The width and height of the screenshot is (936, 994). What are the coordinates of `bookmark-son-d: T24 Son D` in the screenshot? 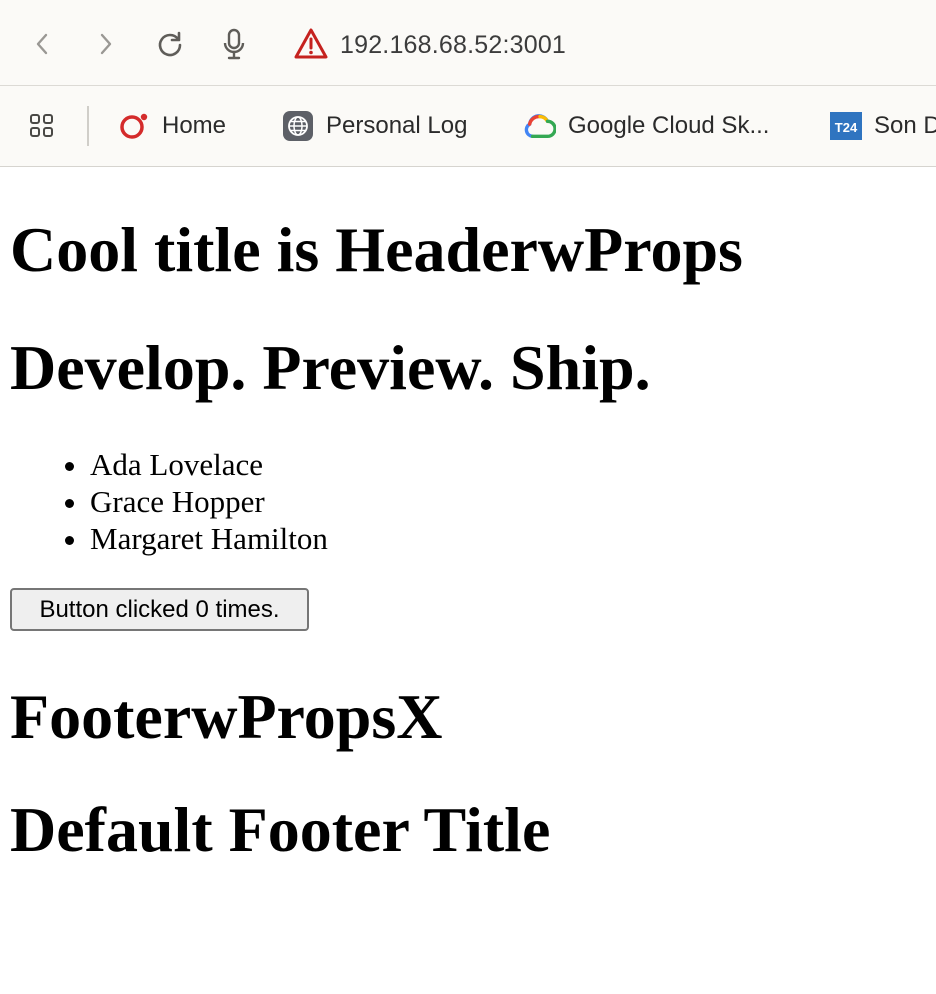 It's located at (883, 126).